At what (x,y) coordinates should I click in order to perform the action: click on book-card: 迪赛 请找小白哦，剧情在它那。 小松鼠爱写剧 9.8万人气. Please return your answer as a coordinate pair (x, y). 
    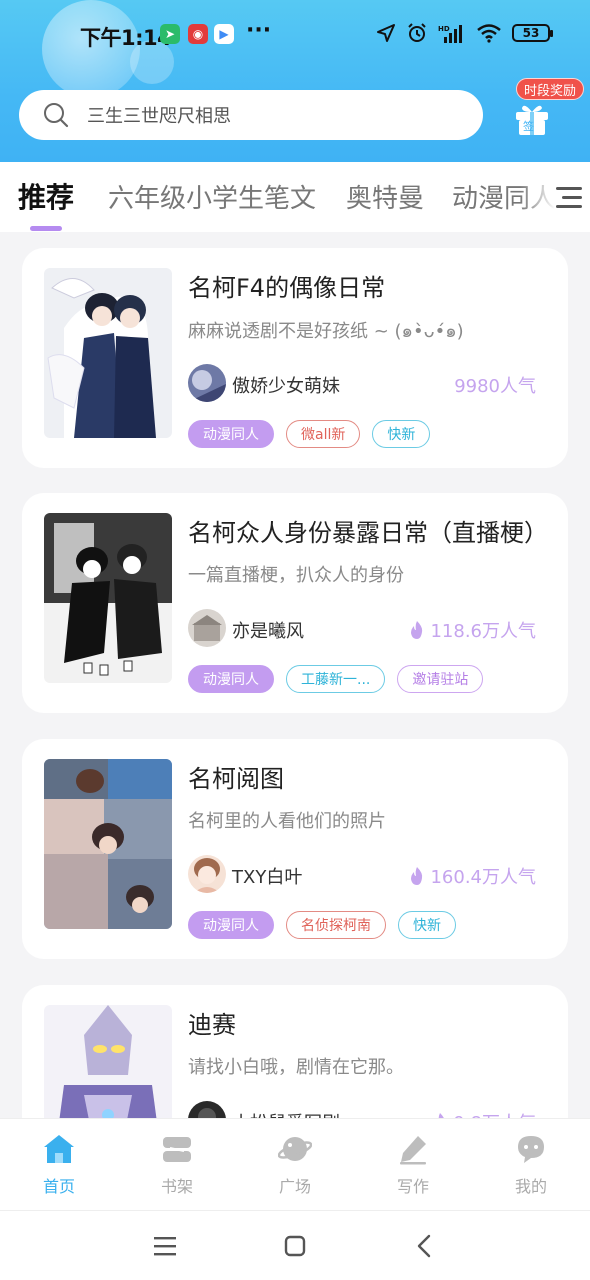
    Looking at the image, I should click on (295, 1051).